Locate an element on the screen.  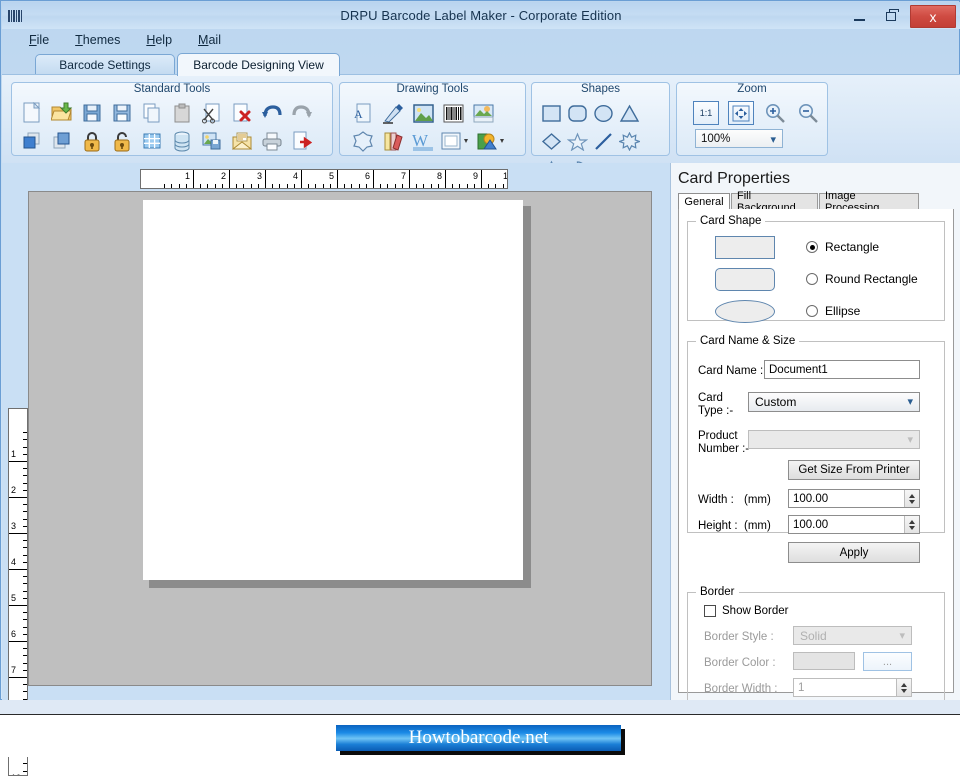
get-size-from-printer-button: Get Size From Printer is located at coordinates (854, 470).